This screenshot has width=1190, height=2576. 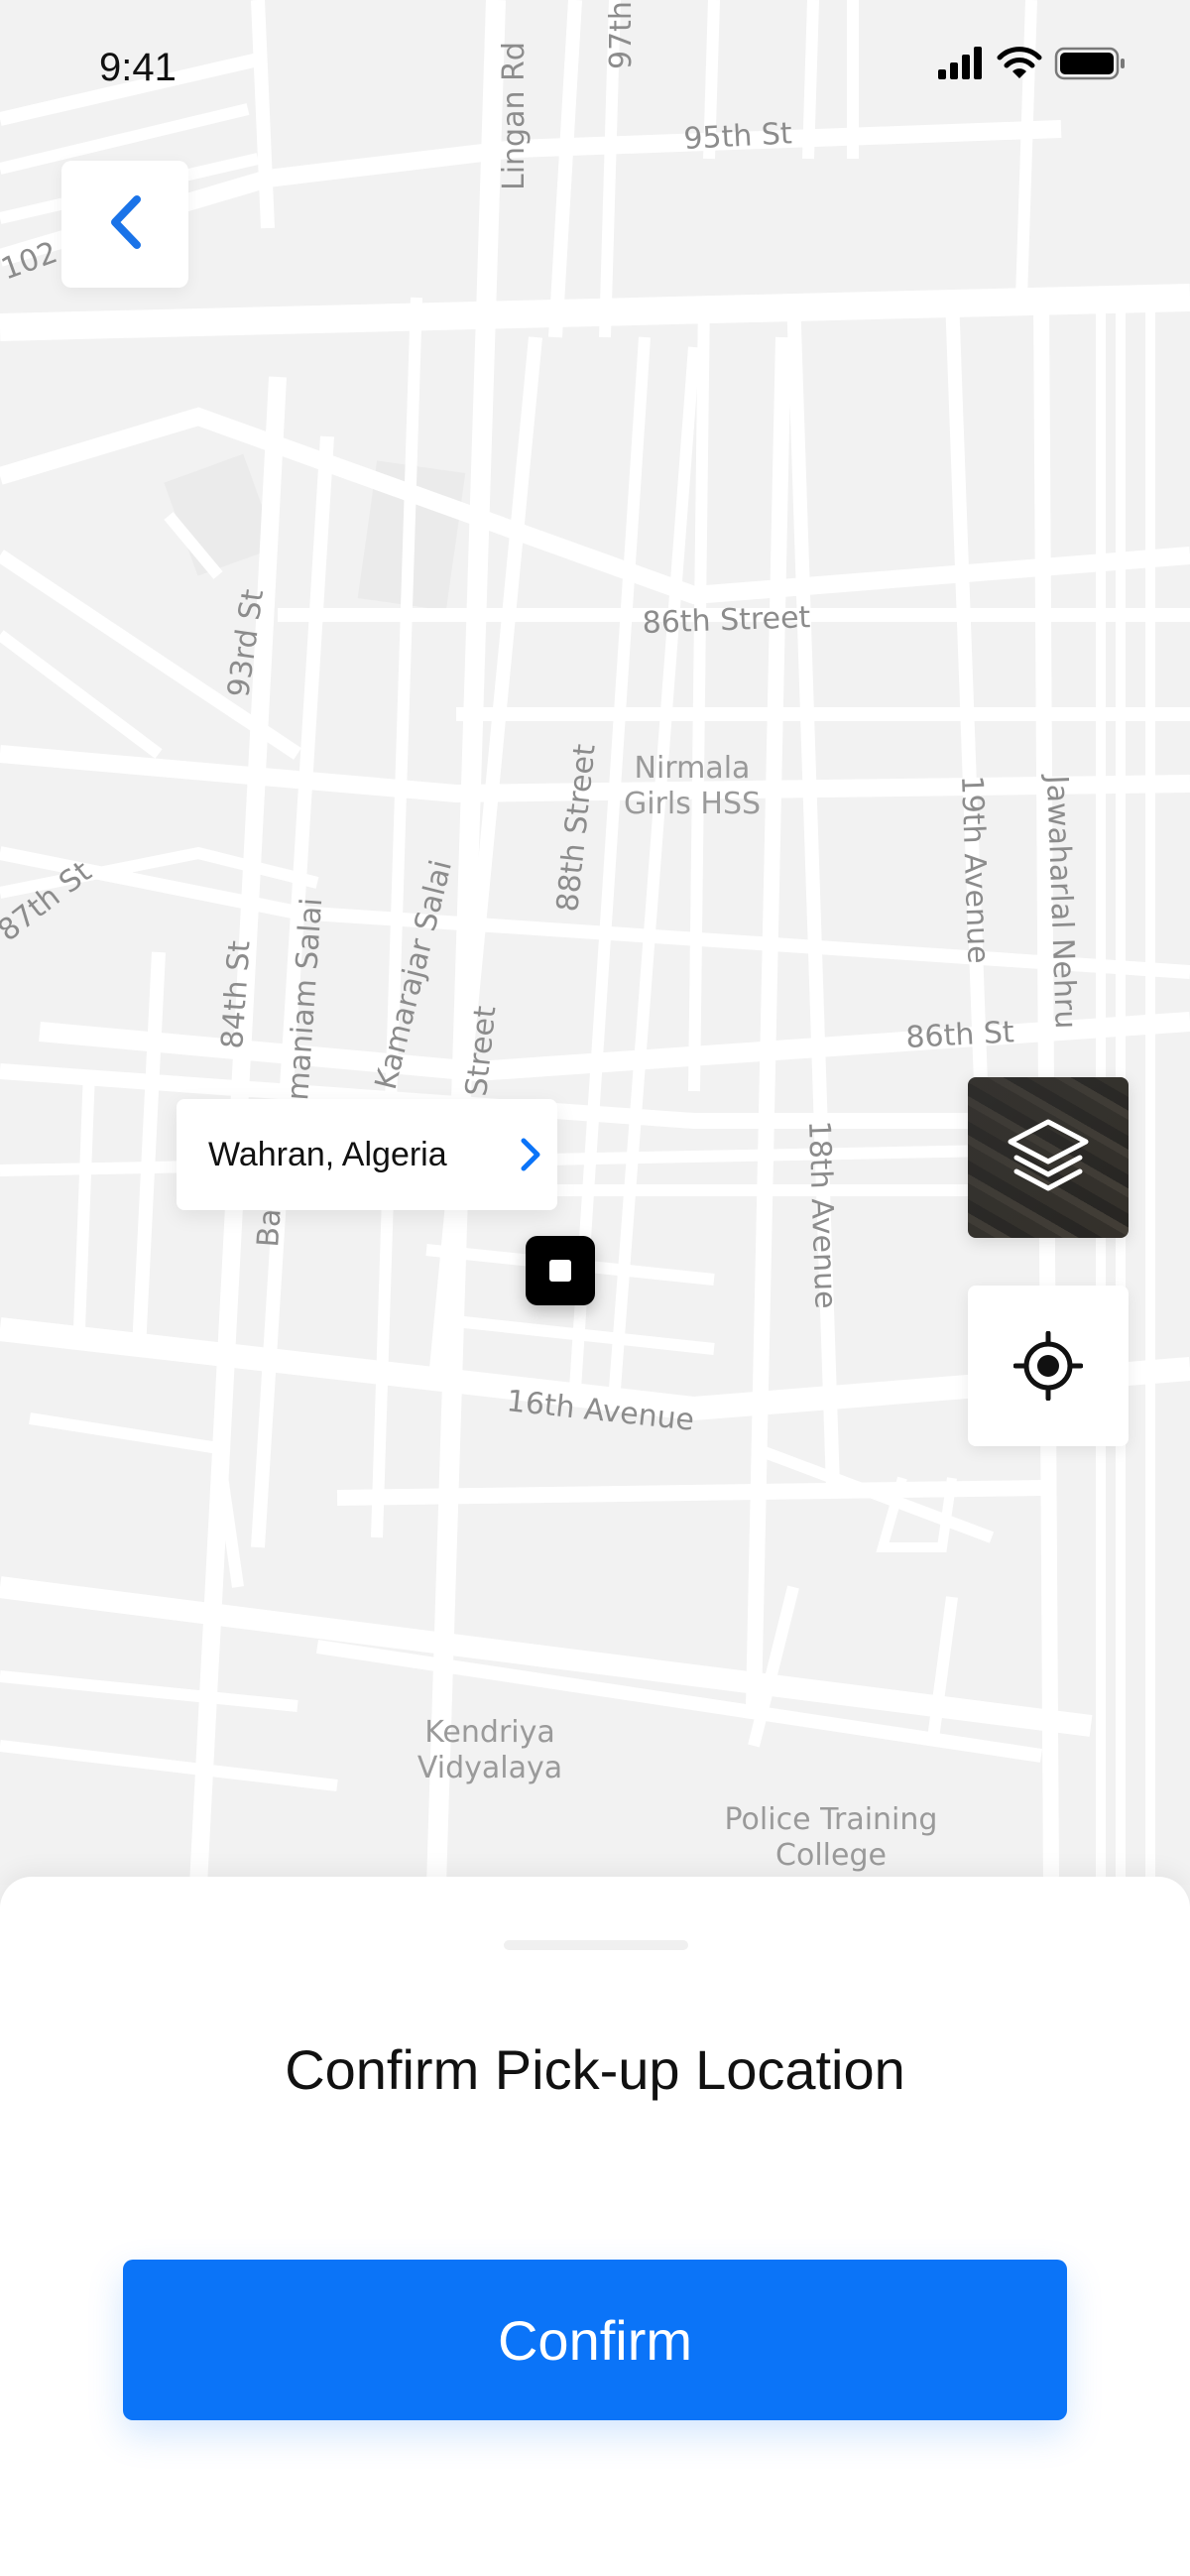 What do you see at coordinates (327, 1154) in the screenshot?
I see `pickup-location-text: Wahran, Algeria` at bounding box center [327, 1154].